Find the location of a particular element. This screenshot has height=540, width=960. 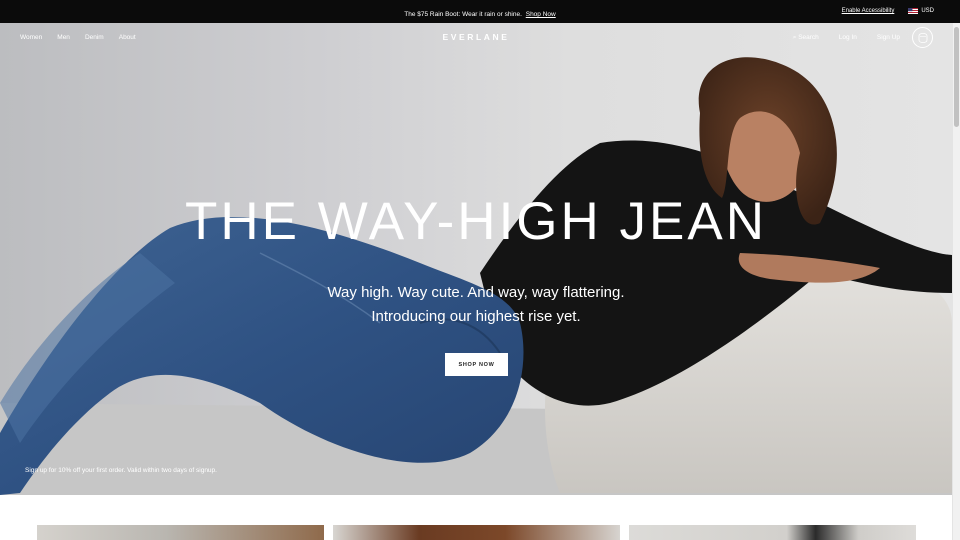

login-link: Log In is located at coordinates (848, 38).